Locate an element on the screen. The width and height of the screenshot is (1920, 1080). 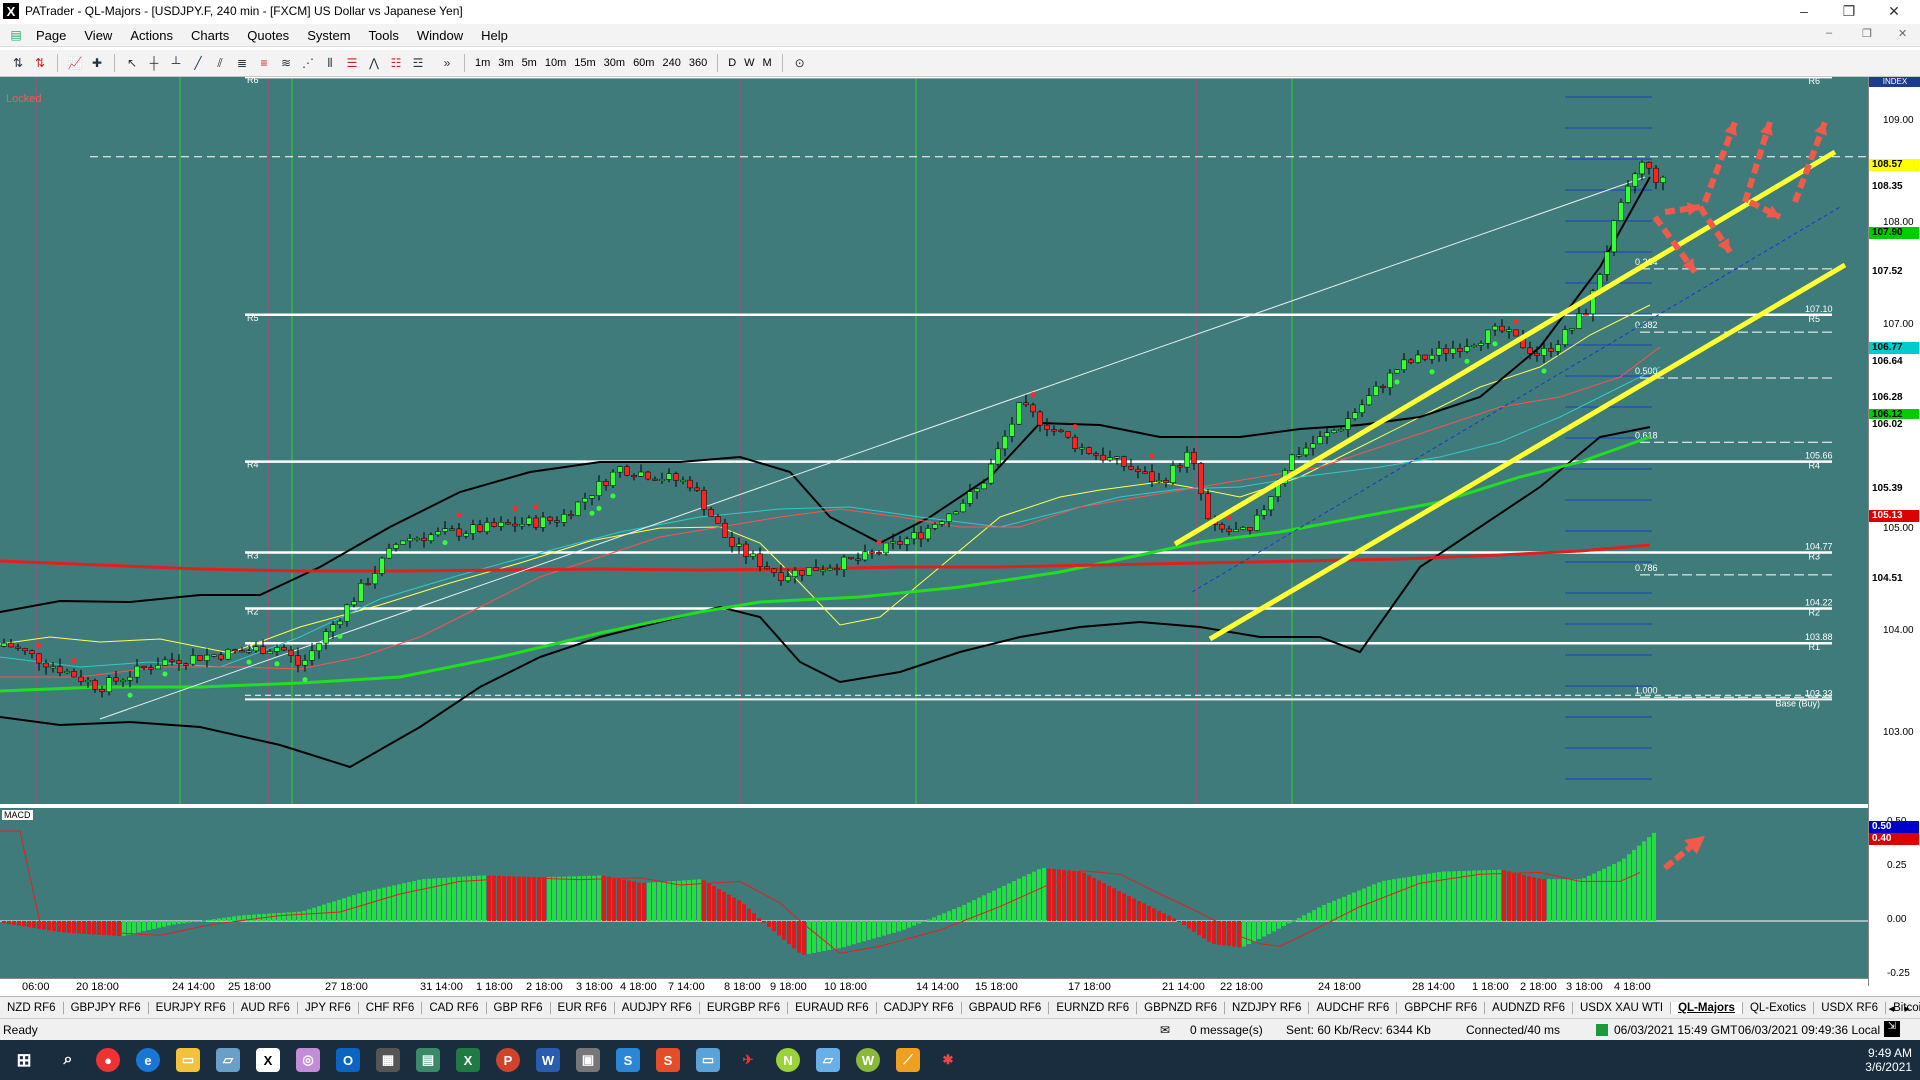
resize-grip-icon: ⇲ is located at coordinates (1892, 1029).